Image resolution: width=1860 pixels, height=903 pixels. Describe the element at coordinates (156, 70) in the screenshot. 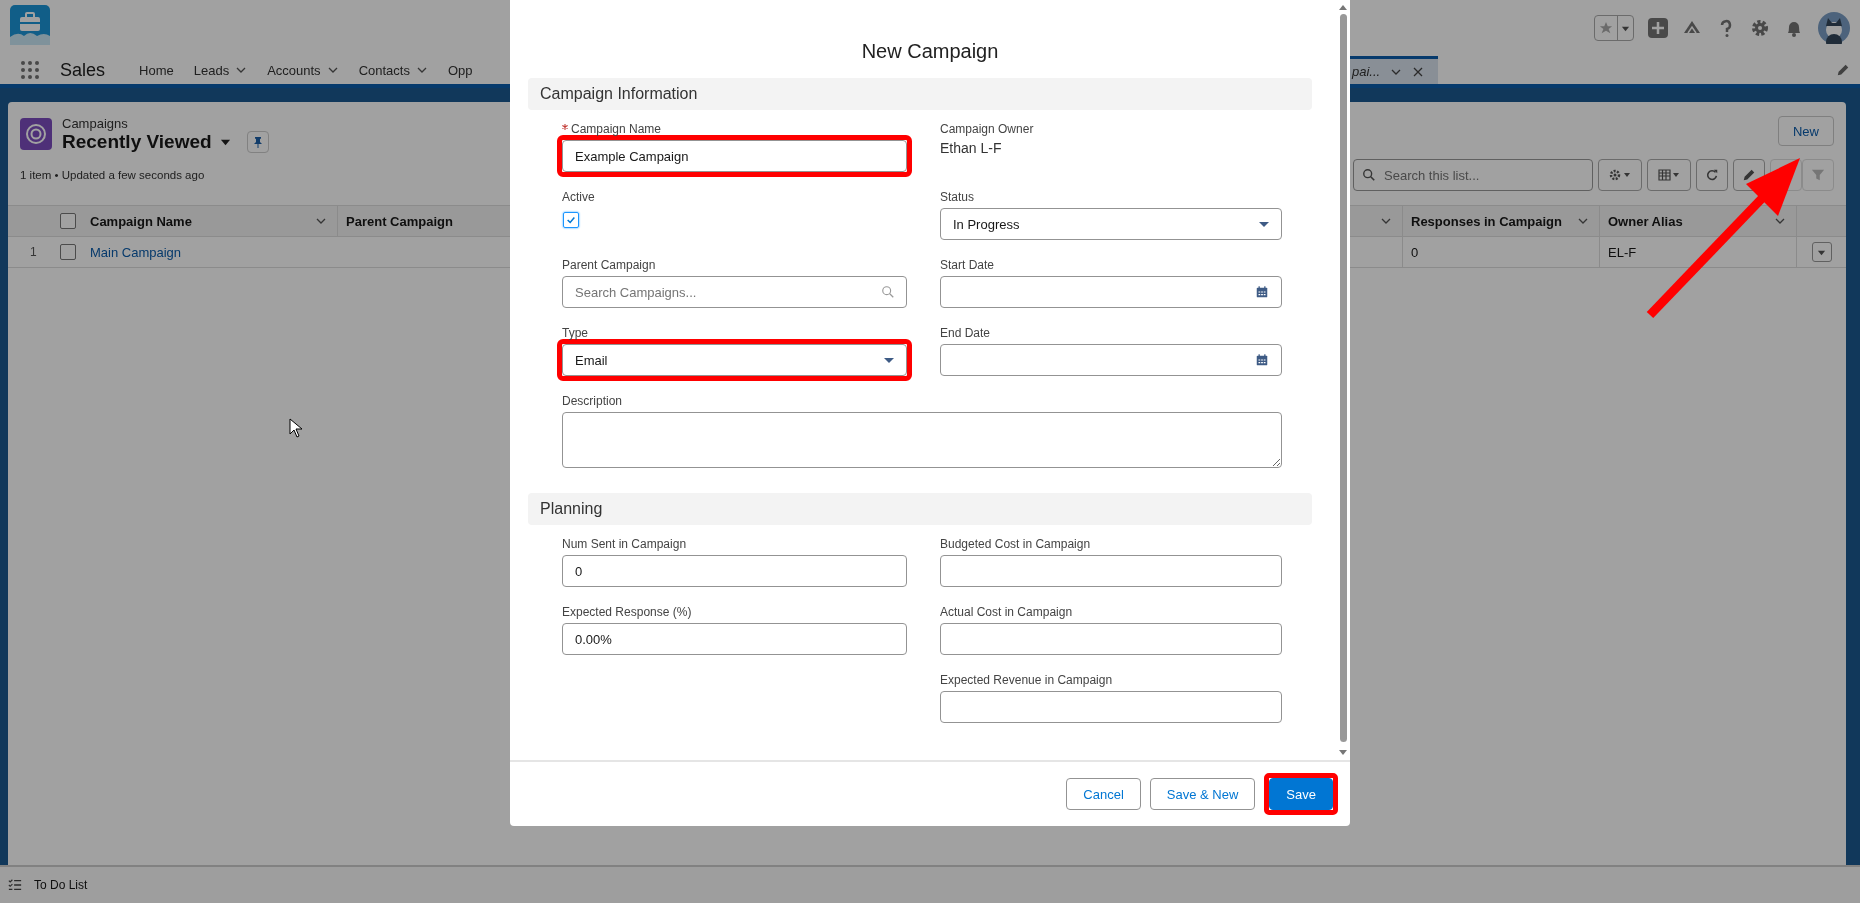

I see `nav-tab: Home` at that location.